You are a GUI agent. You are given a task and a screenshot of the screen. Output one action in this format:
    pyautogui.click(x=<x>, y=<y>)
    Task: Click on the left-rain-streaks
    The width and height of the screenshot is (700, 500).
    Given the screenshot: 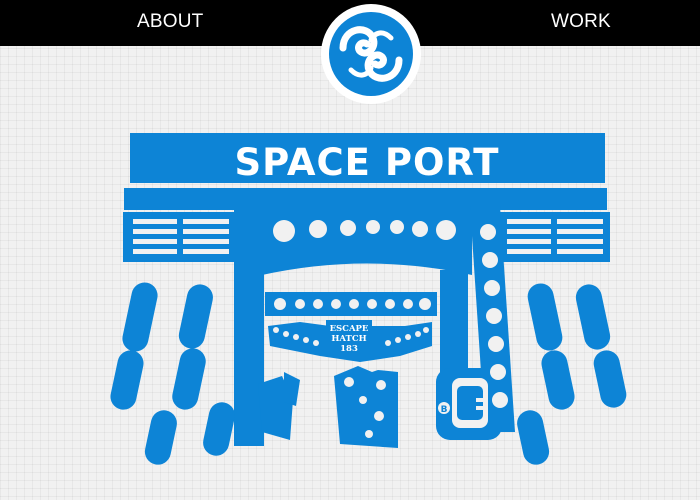 What is the action you would take?
    pyautogui.click(x=172, y=373)
    